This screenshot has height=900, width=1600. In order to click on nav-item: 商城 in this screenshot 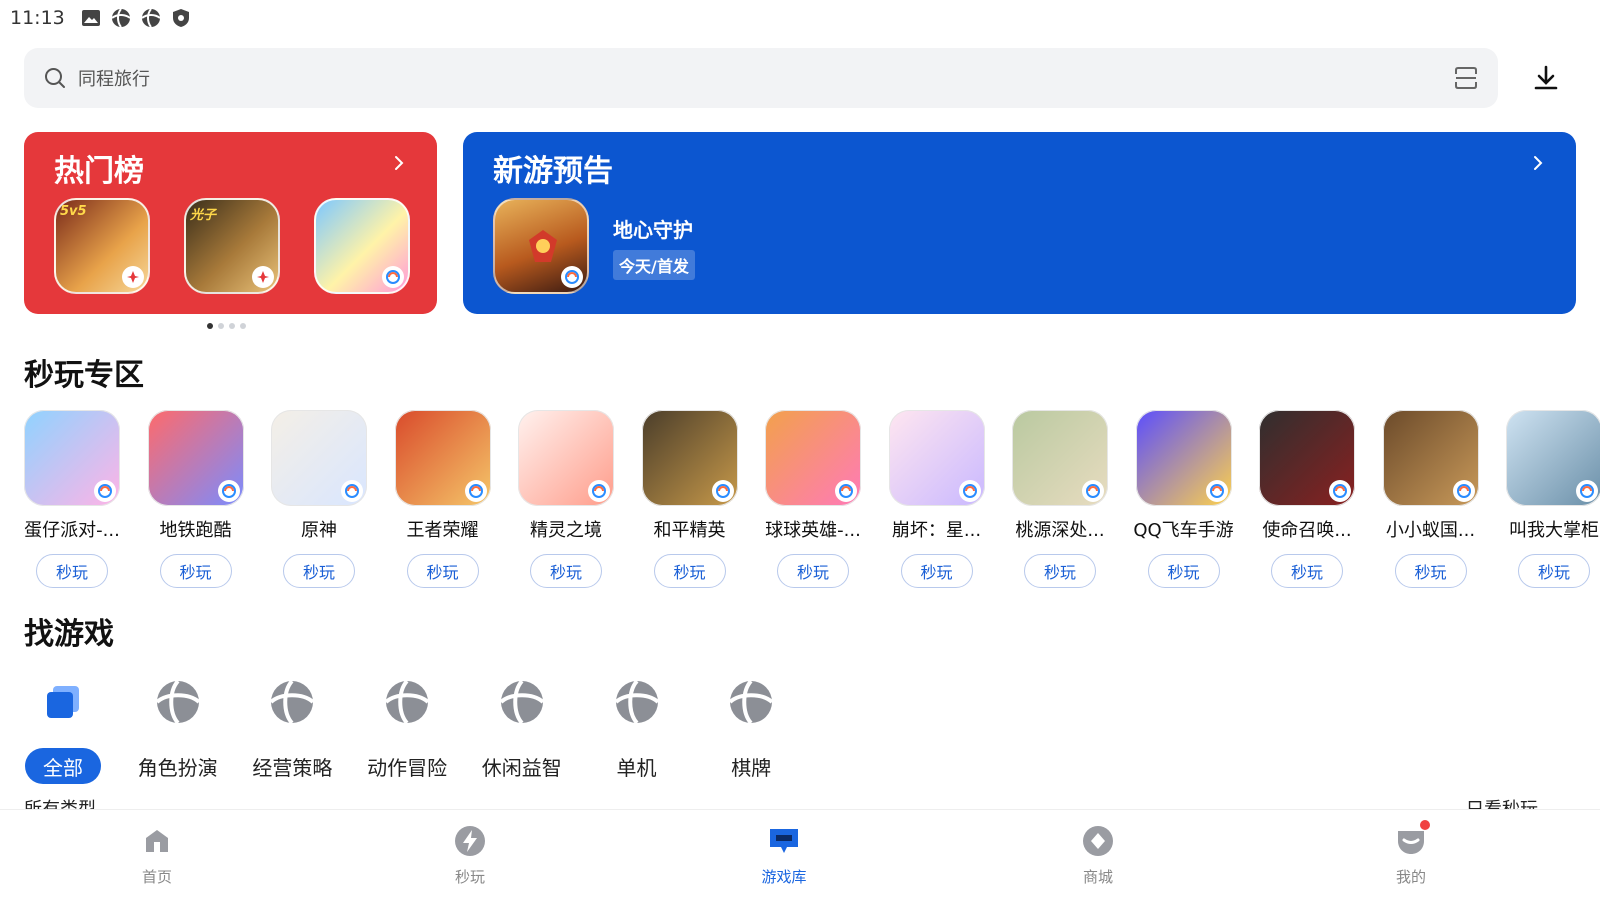, I will do `click(1098, 855)`.